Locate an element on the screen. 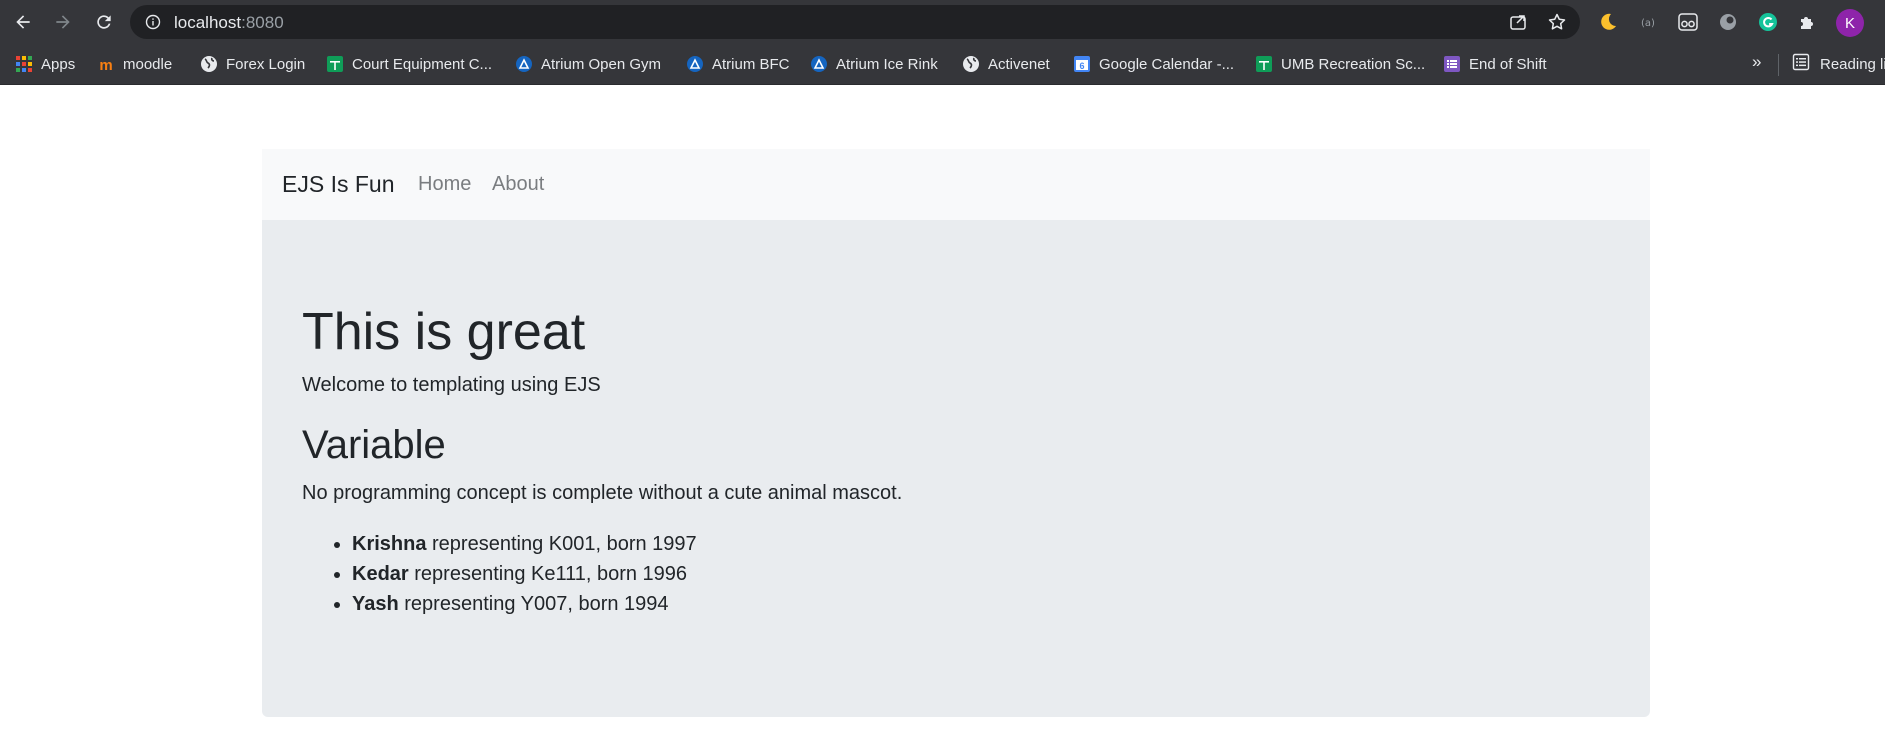 This screenshot has height=733, width=1885. item-name: Krishna is located at coordinates (389, 544).